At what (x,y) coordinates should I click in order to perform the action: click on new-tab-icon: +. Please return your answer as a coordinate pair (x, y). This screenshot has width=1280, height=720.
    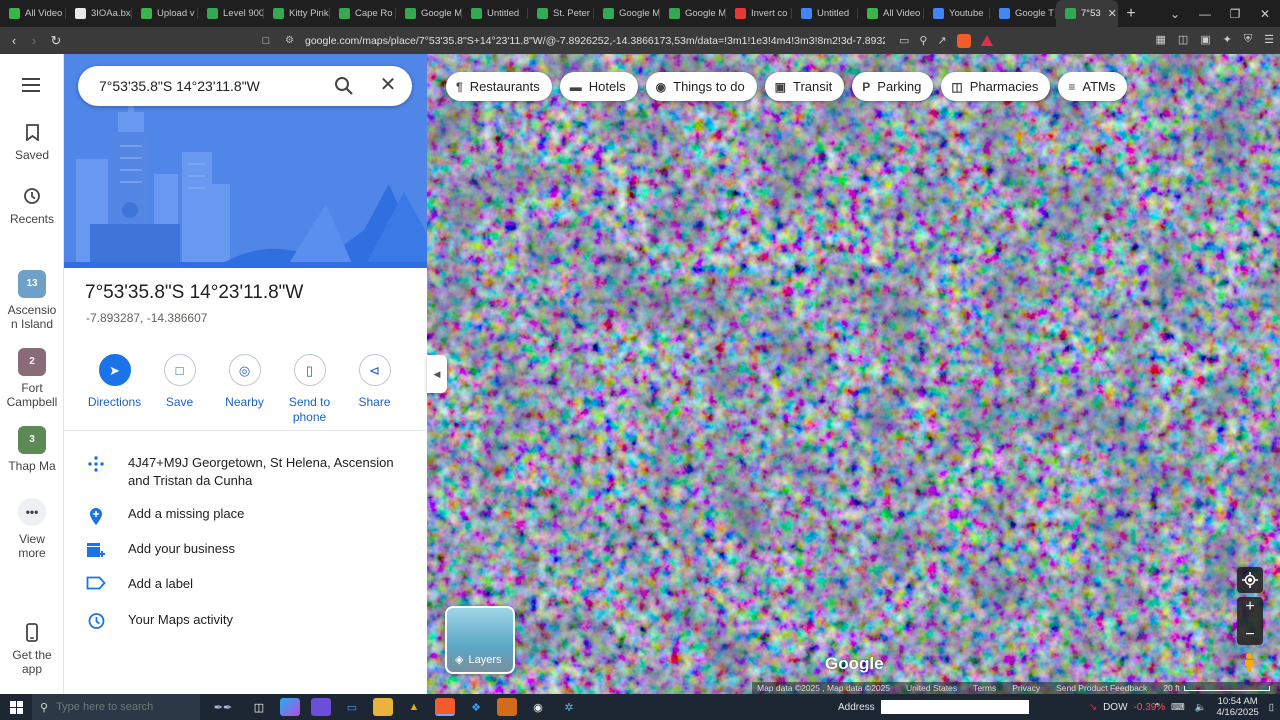
    Looking at the image, I should click on (1131, 14).